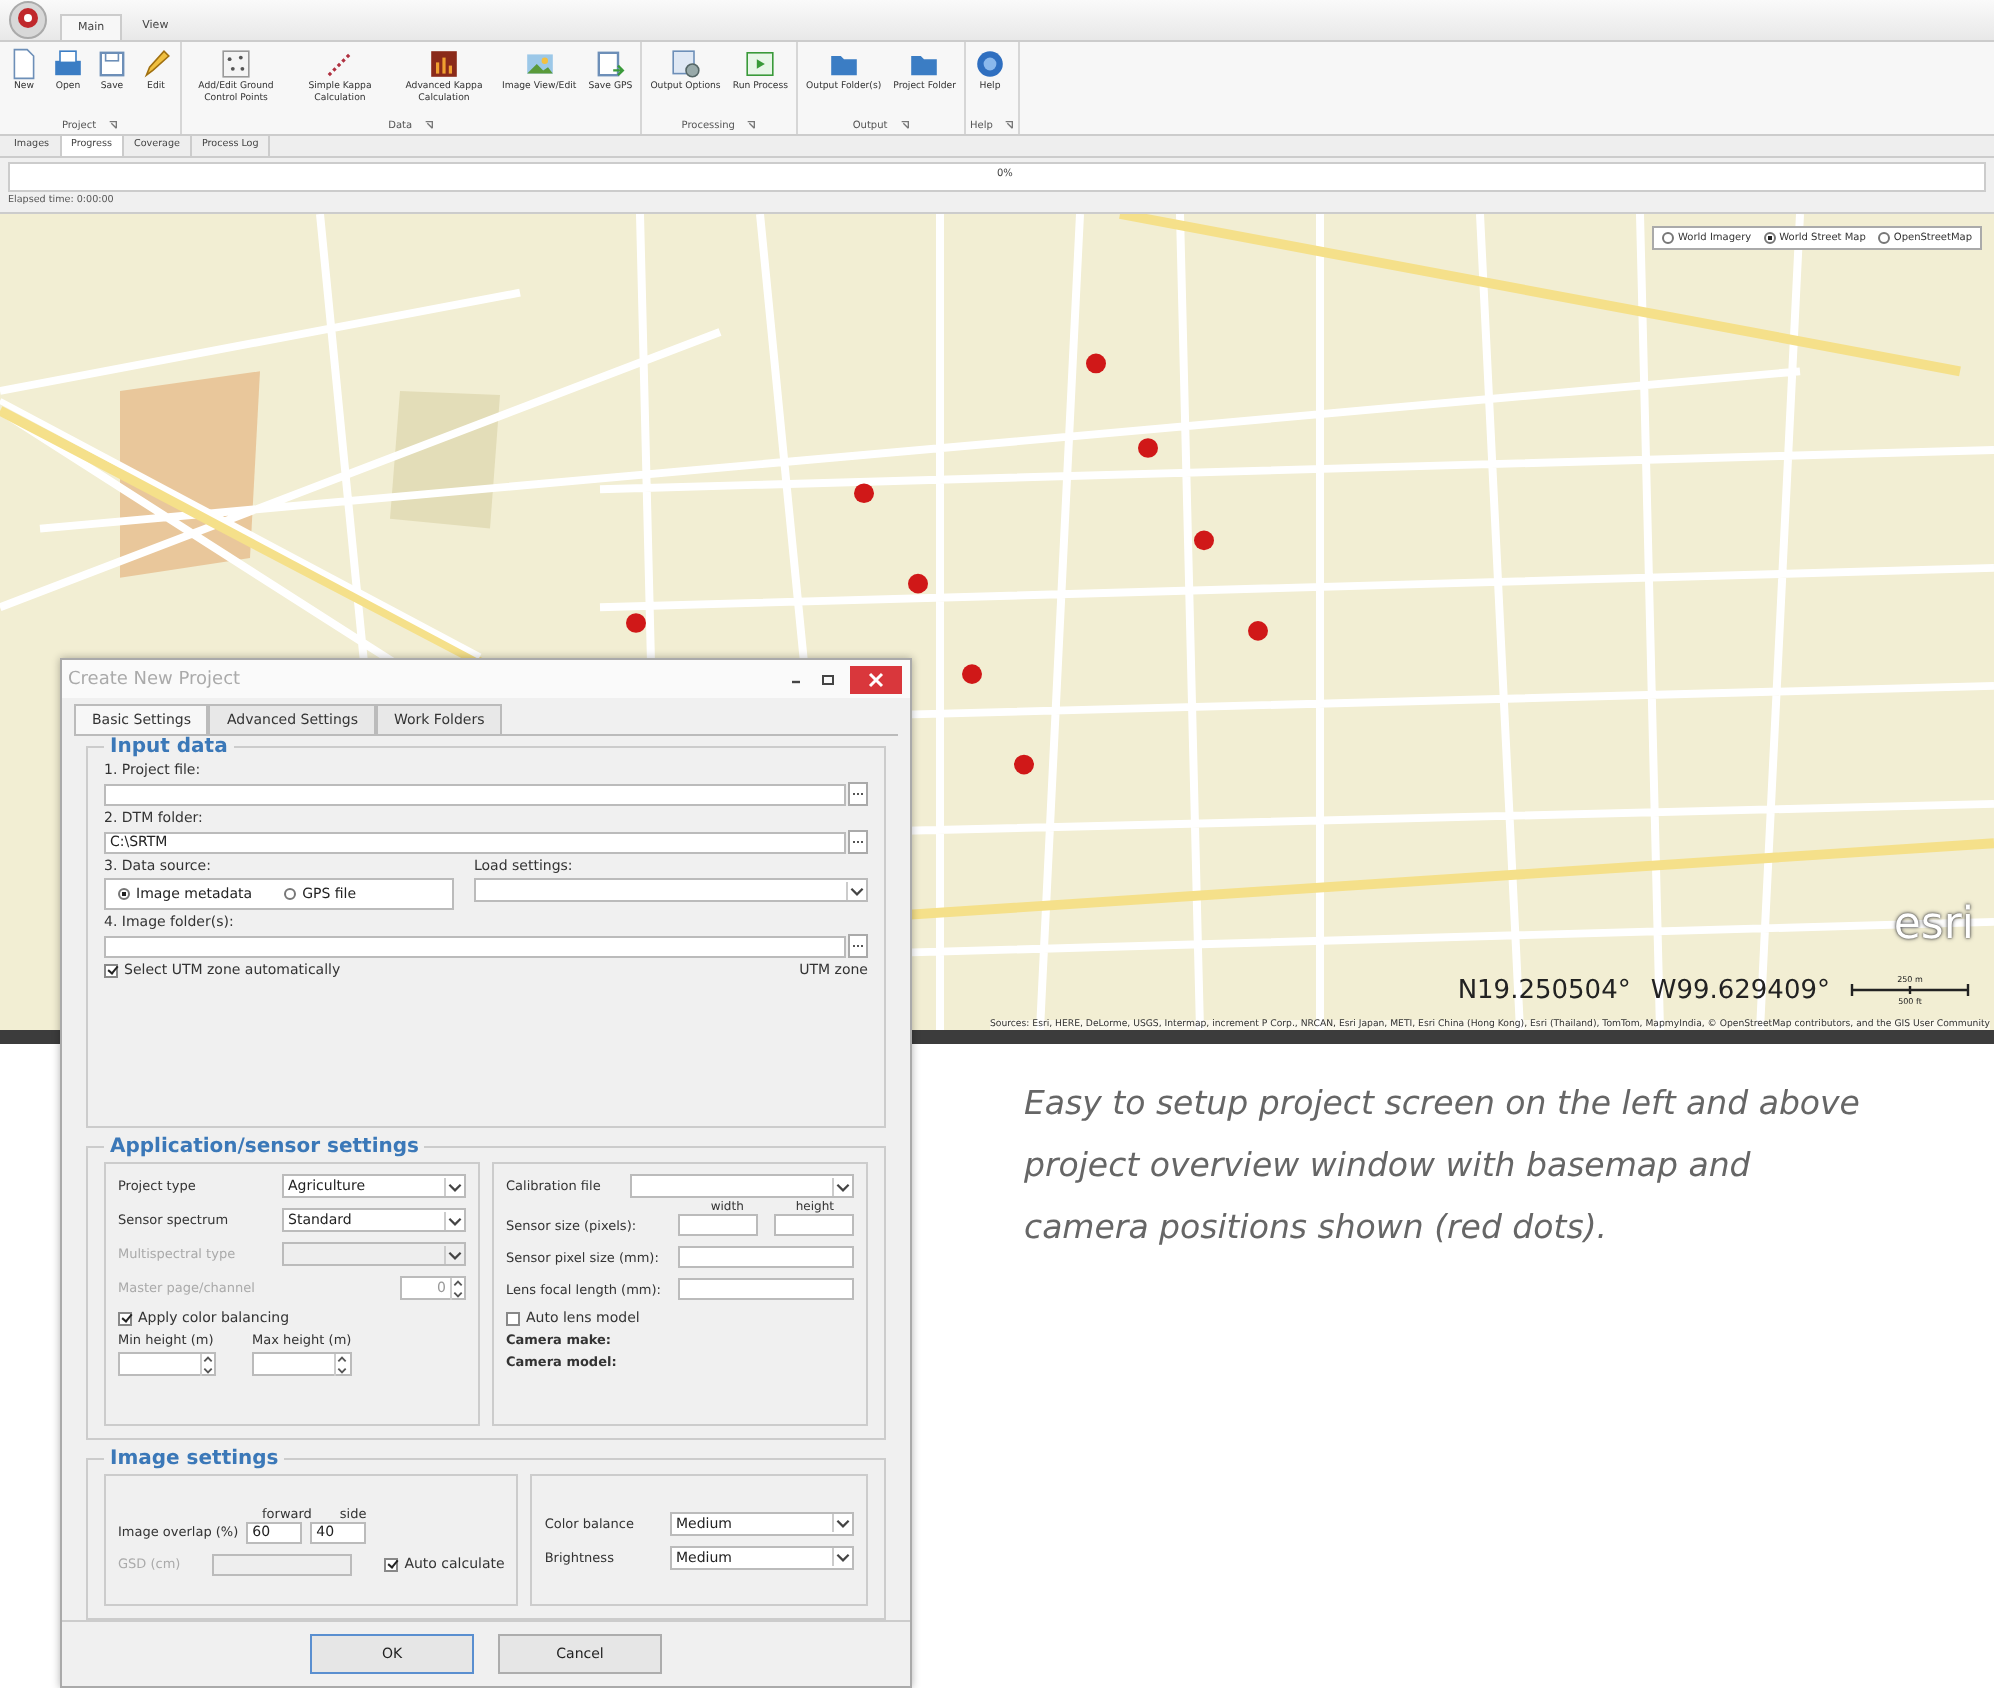 This screenshot has height=1688, width=1994. What do you see at coordinates (28, 20) in the screenshot?
I see `app-orb-icon` at bounding box center [28, 20].